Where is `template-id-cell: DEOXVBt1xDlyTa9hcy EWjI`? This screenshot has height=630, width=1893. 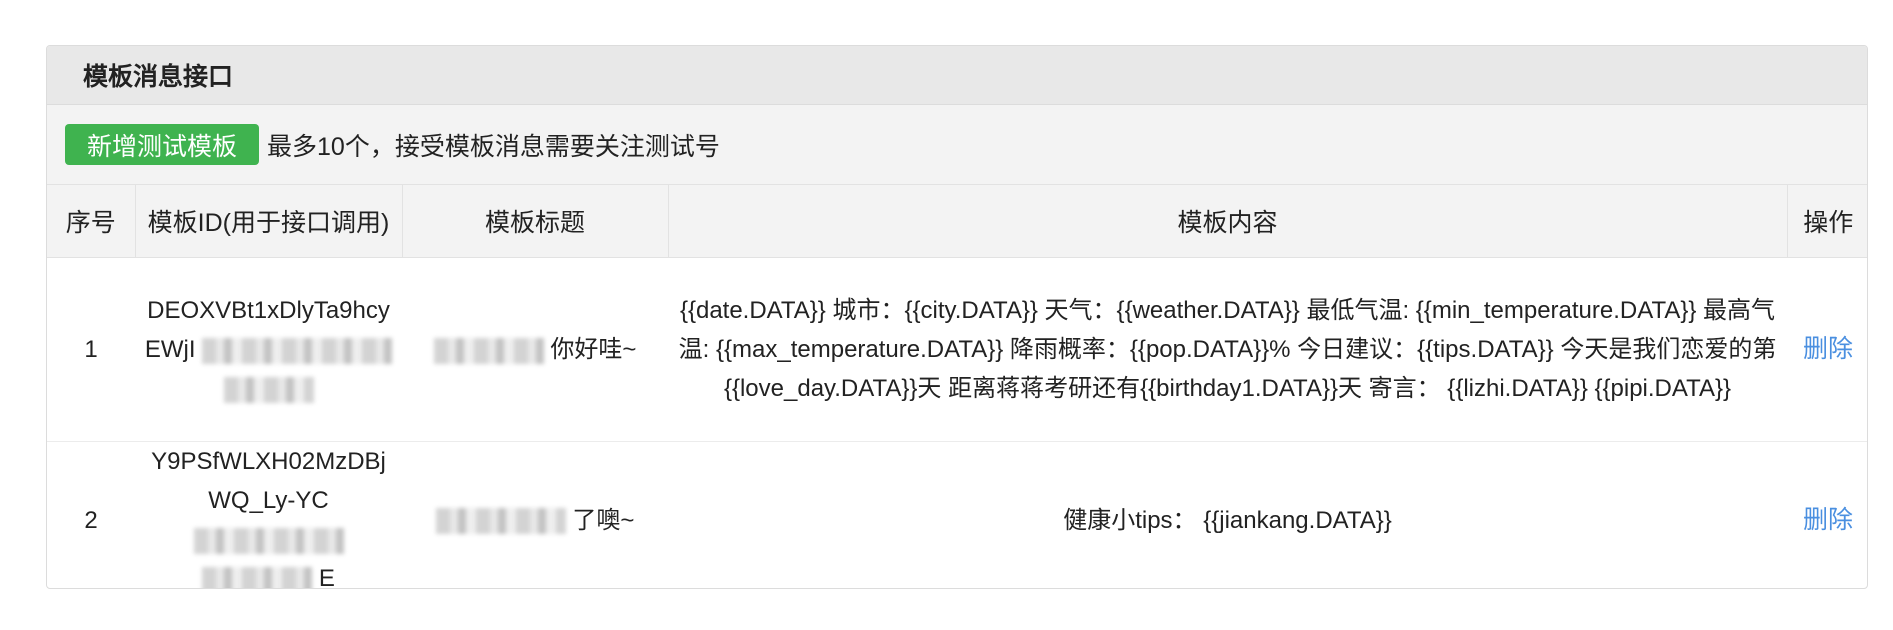
template-id-cell: DEOXVBt1xDlyTa9hcy EWjI is located at coordinates (268, 349).